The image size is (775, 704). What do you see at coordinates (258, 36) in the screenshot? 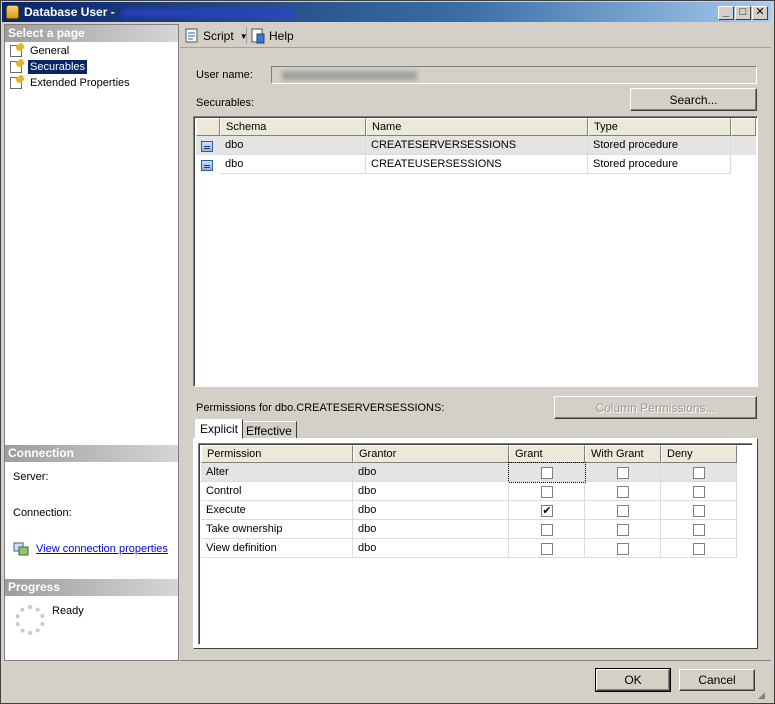
I see `help-icon` at bounding box center [258, 36].